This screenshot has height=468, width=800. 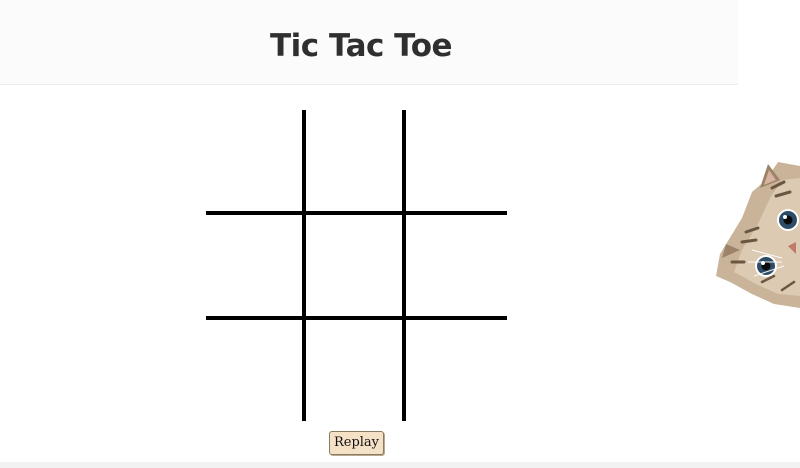 I want to click on page-title: Tic Tac Toe, so click(x=361, y=46).